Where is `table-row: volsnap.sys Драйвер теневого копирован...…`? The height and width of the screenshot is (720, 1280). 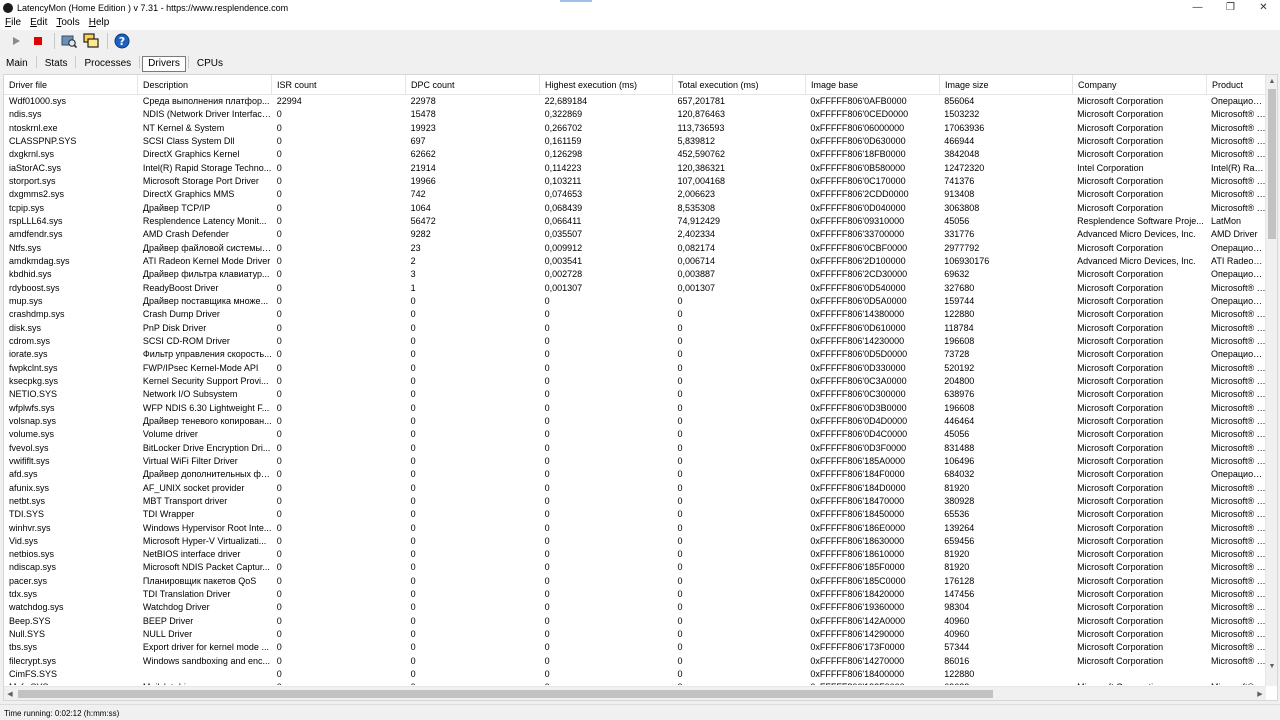 table-row: volsnap.sys Драйвер теневого копирован...… is located at coordinates (635, 421).